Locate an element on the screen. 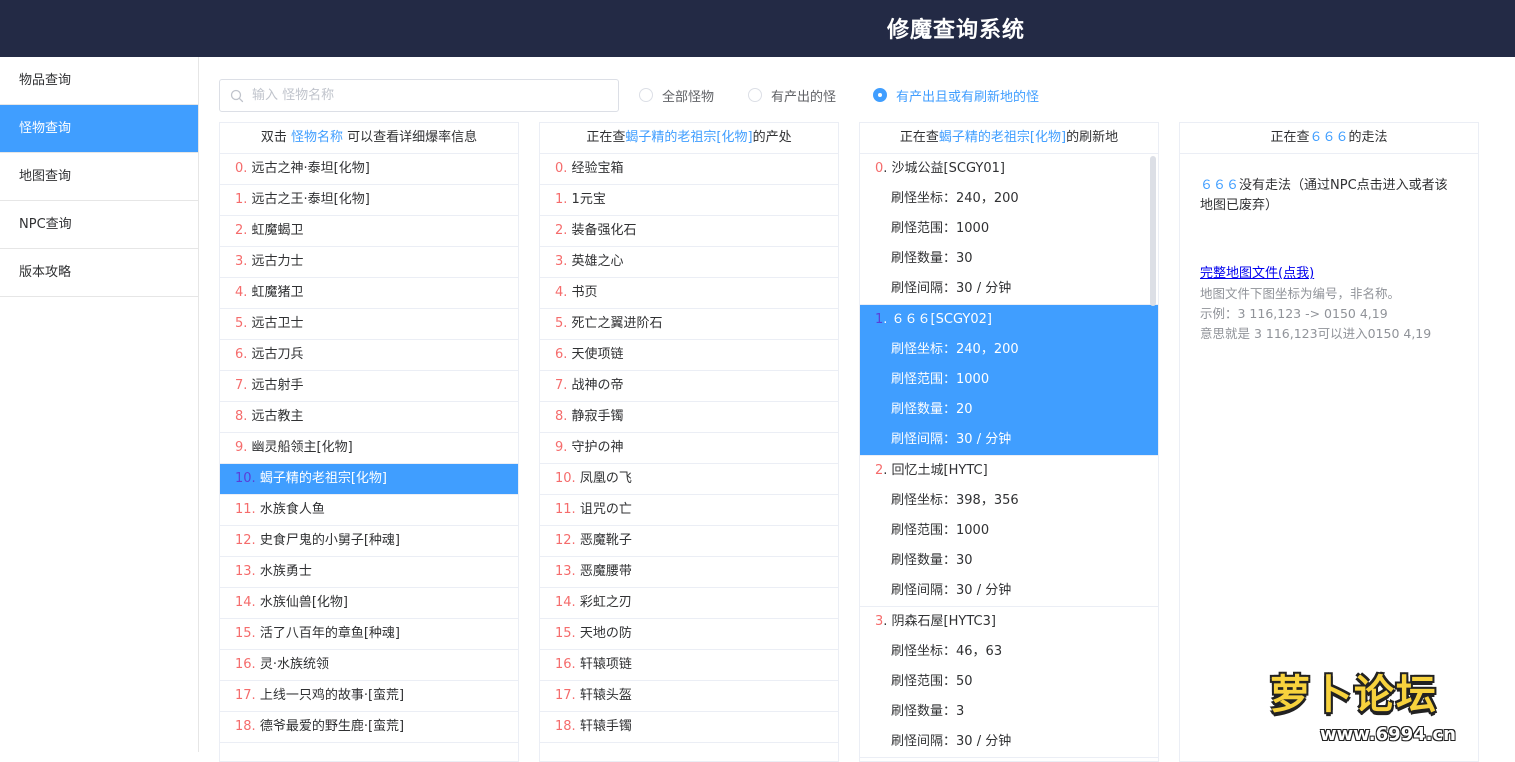 Image resolution: width=1515 pixels, height=762 pixels. drop-row: 12. 恶魔靴子 is located at coordinates (689, 541).